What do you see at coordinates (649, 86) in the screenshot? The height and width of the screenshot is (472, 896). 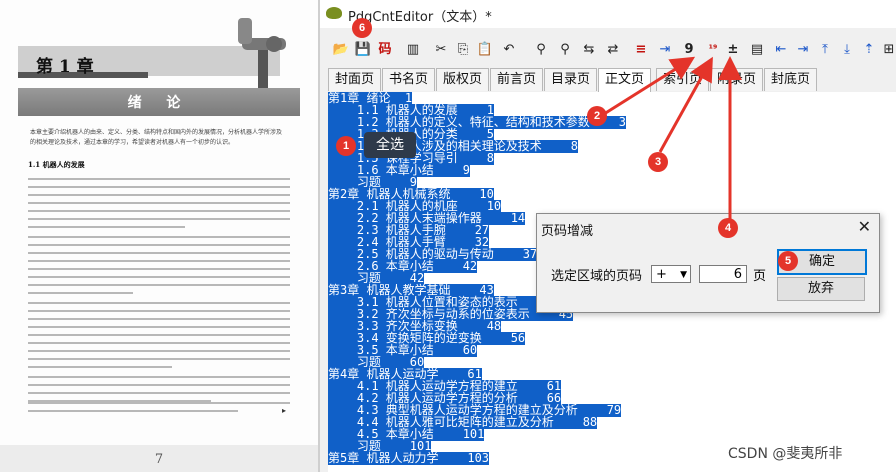 I see `arrow-to-renumber` at bounding box center [649, 86].